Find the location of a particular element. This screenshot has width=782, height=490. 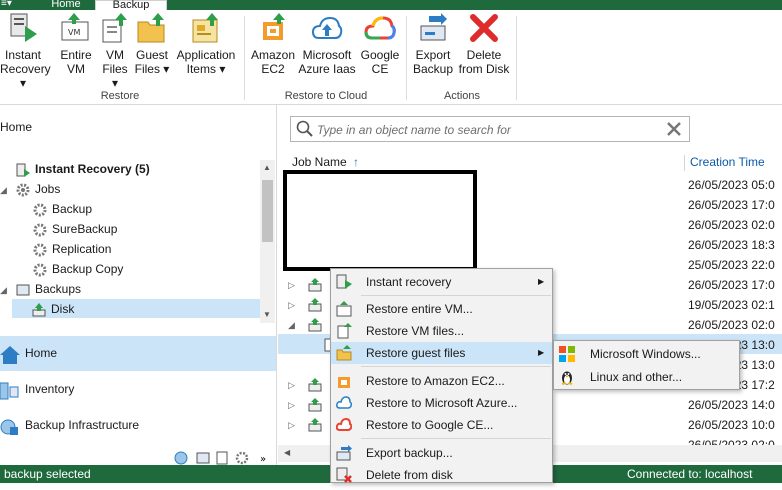

button-label: Items ▾ is located at coordinates (206, 69).